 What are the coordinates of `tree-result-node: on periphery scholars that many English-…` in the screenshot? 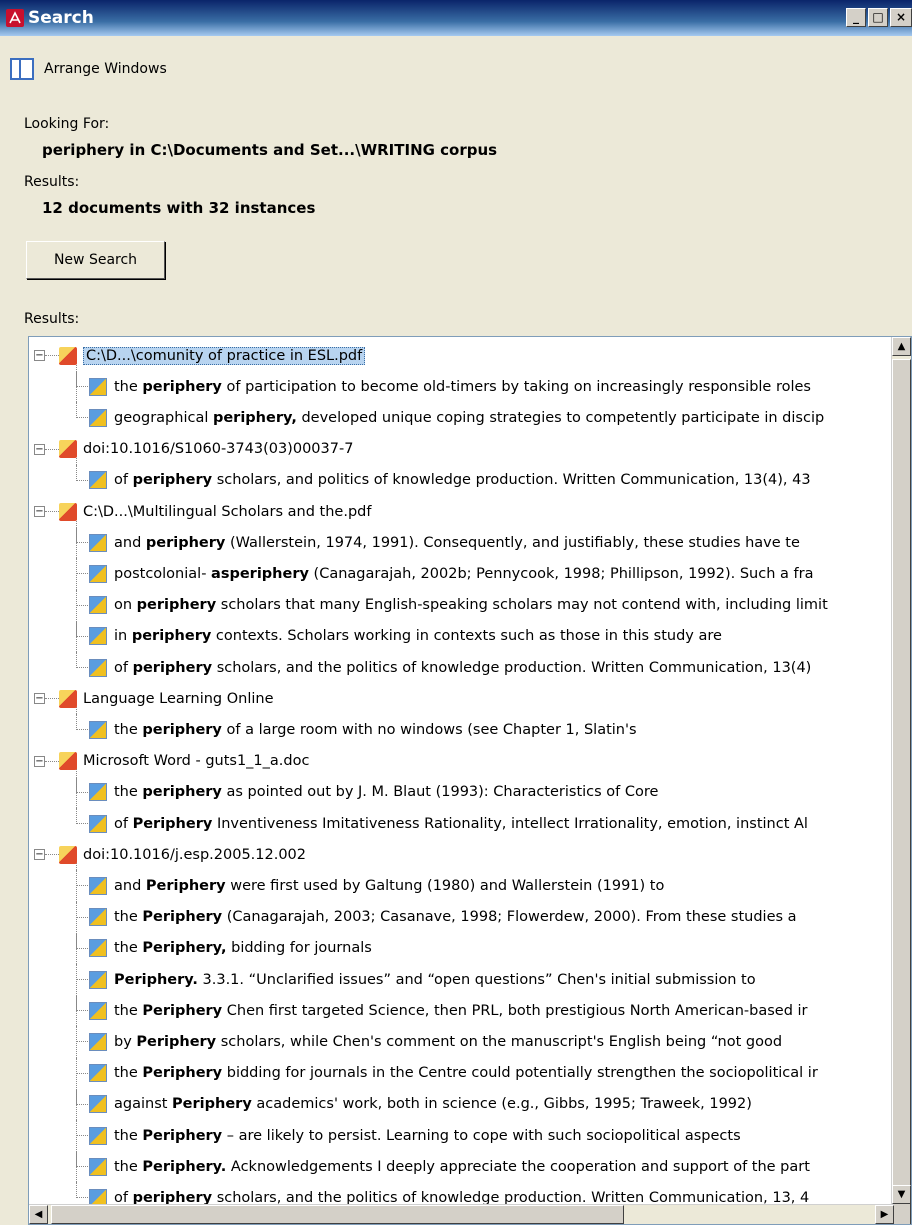 It's located at (461, 605).